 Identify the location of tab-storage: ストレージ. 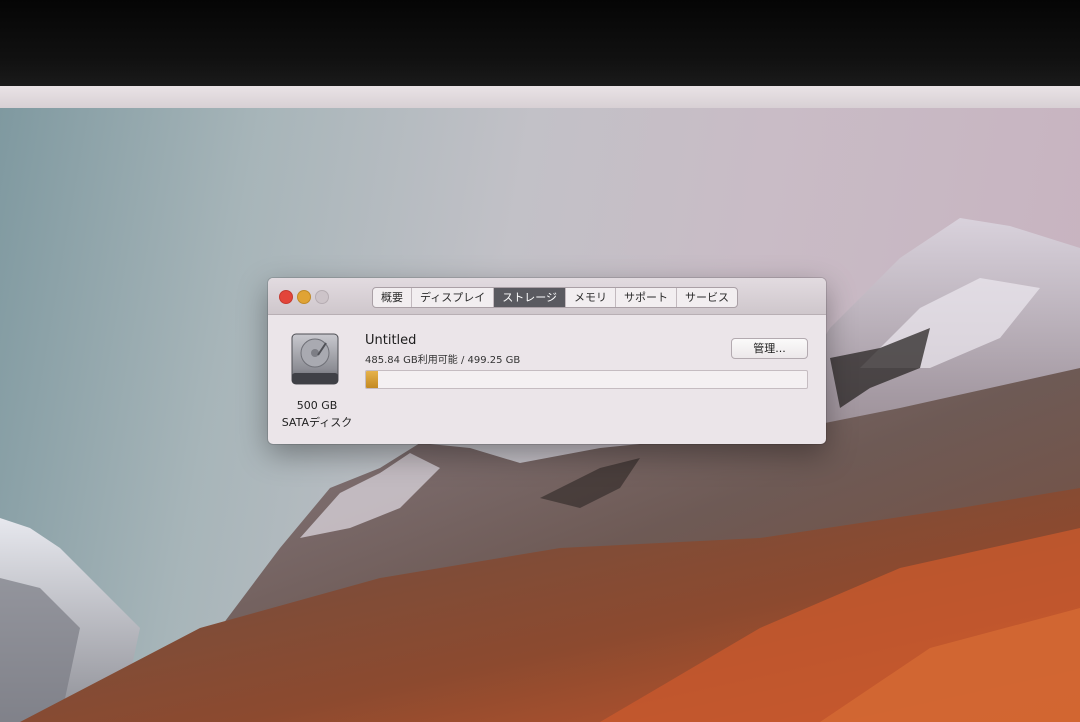
(529, 297).